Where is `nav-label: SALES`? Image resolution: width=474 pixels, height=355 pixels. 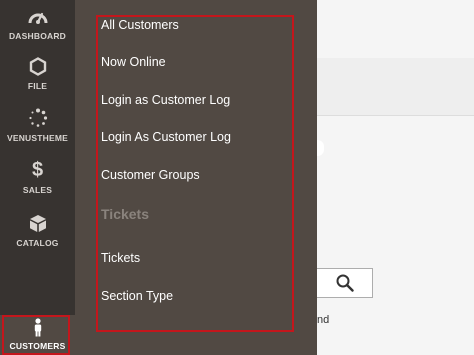
nav-label: SALES is located at coordinates (37, 190).